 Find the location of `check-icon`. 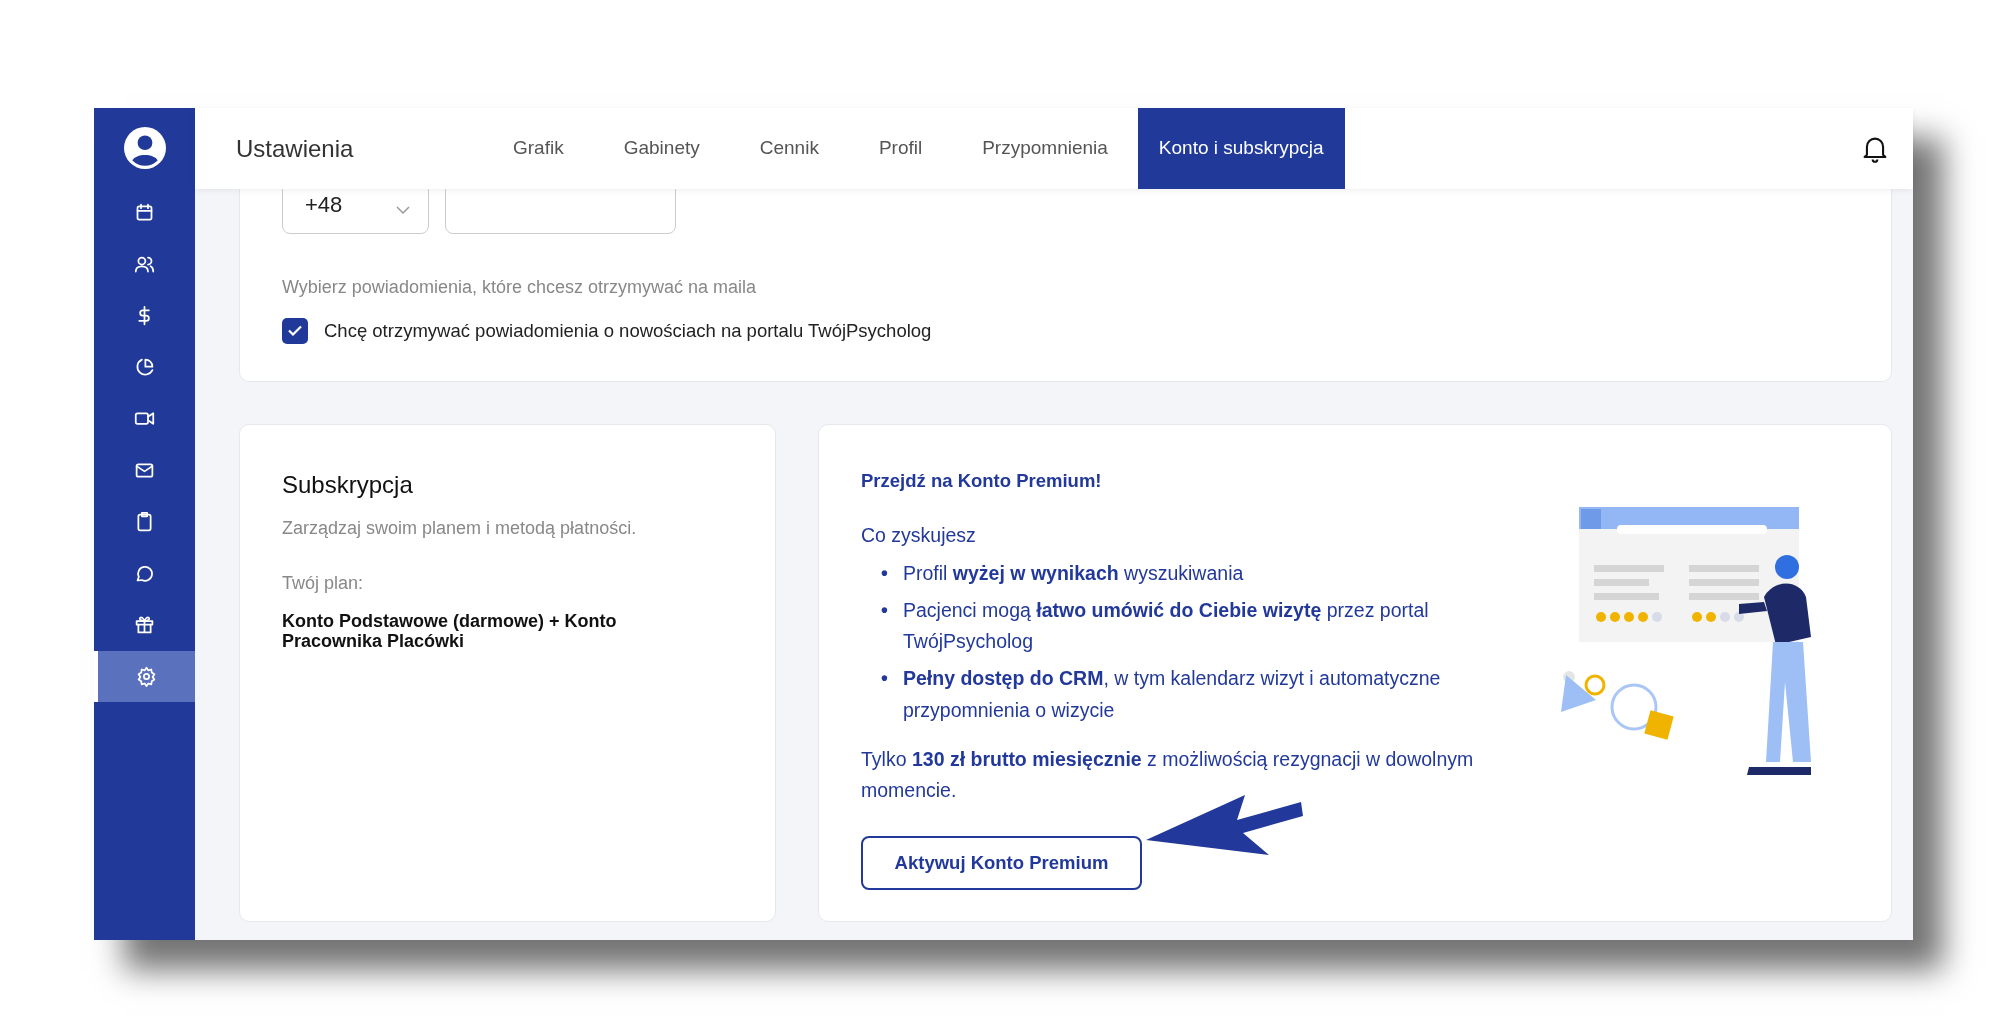

check-icon is located at coordinates (295, 331).